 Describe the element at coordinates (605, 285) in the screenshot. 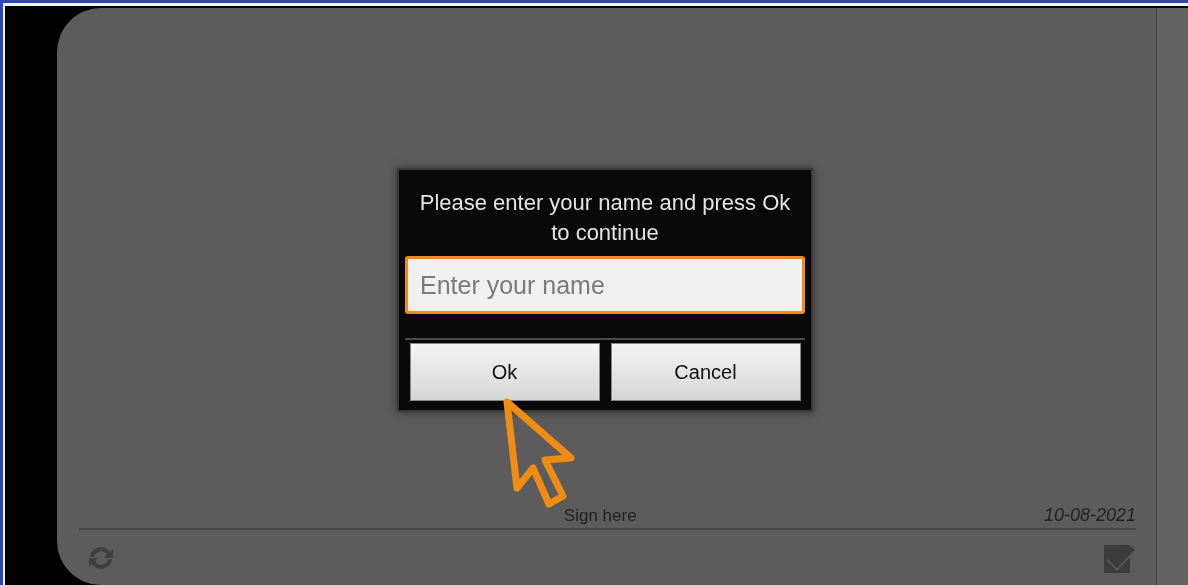

I see `name-input-field: Enter your name` at that location.